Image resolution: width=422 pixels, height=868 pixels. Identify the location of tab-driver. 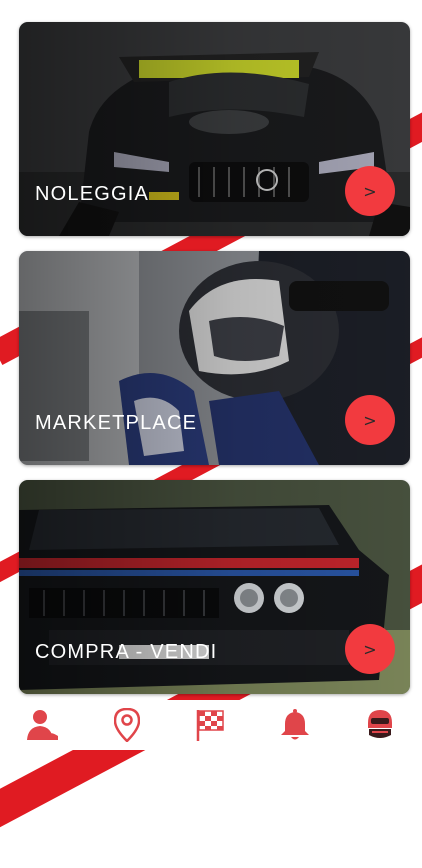
(380, 725).